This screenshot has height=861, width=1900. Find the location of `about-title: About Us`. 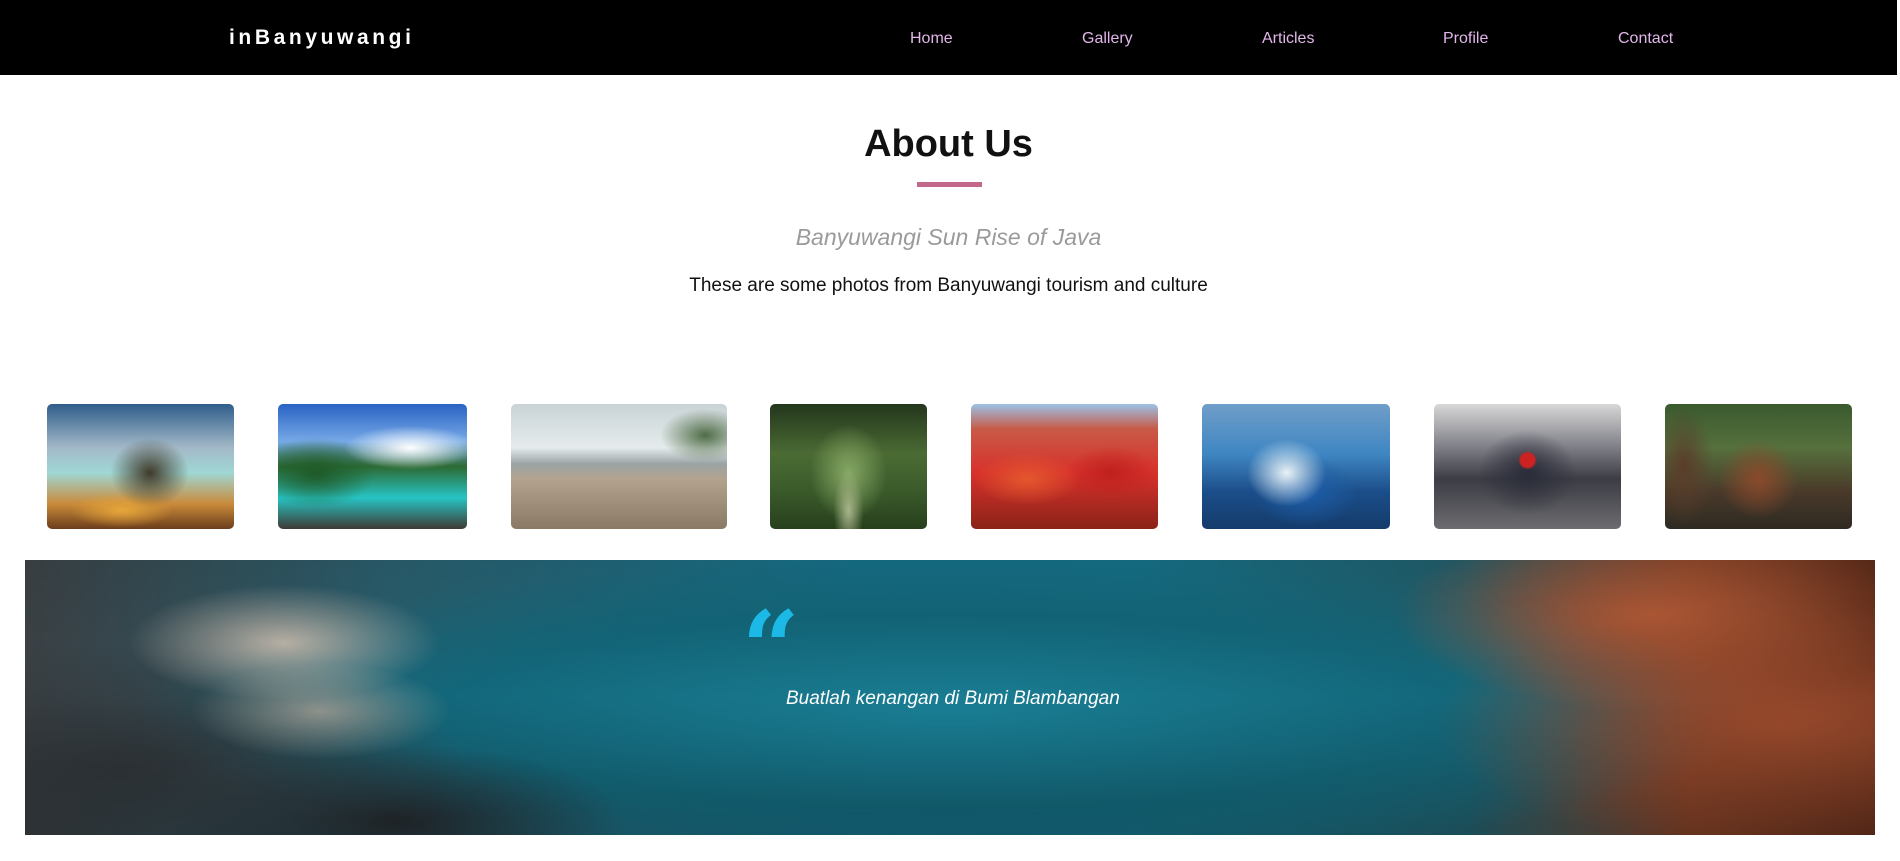

about-title: About Us is located at coordinates (948, 144).